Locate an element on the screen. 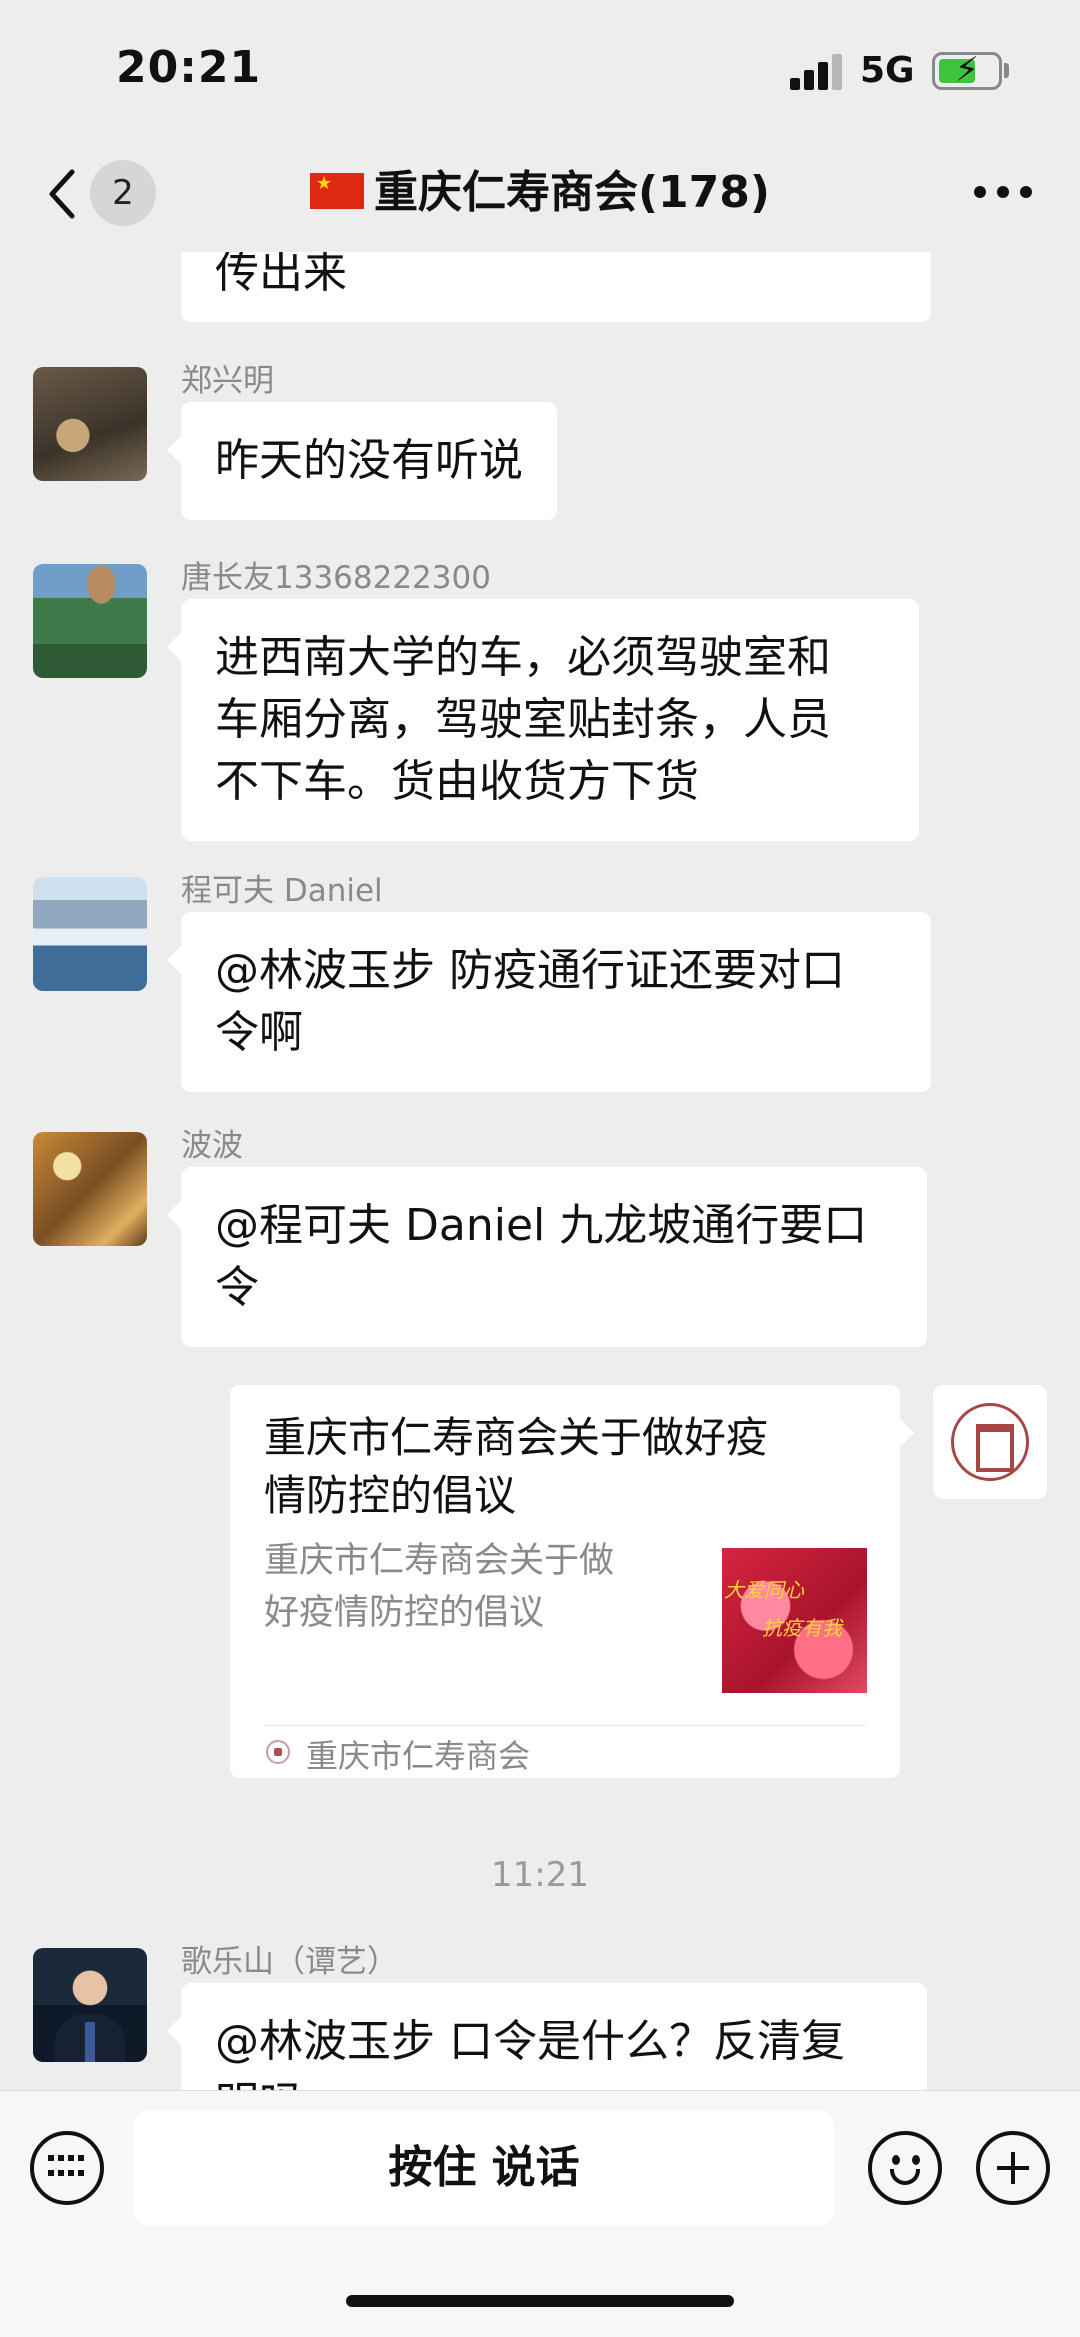 Image resolution: width=1080 pixels, height=2337 pixels. message-bubble: @林波玉步 防疫通行证还要对口 令啊 is located at coordinates (549, 1002).